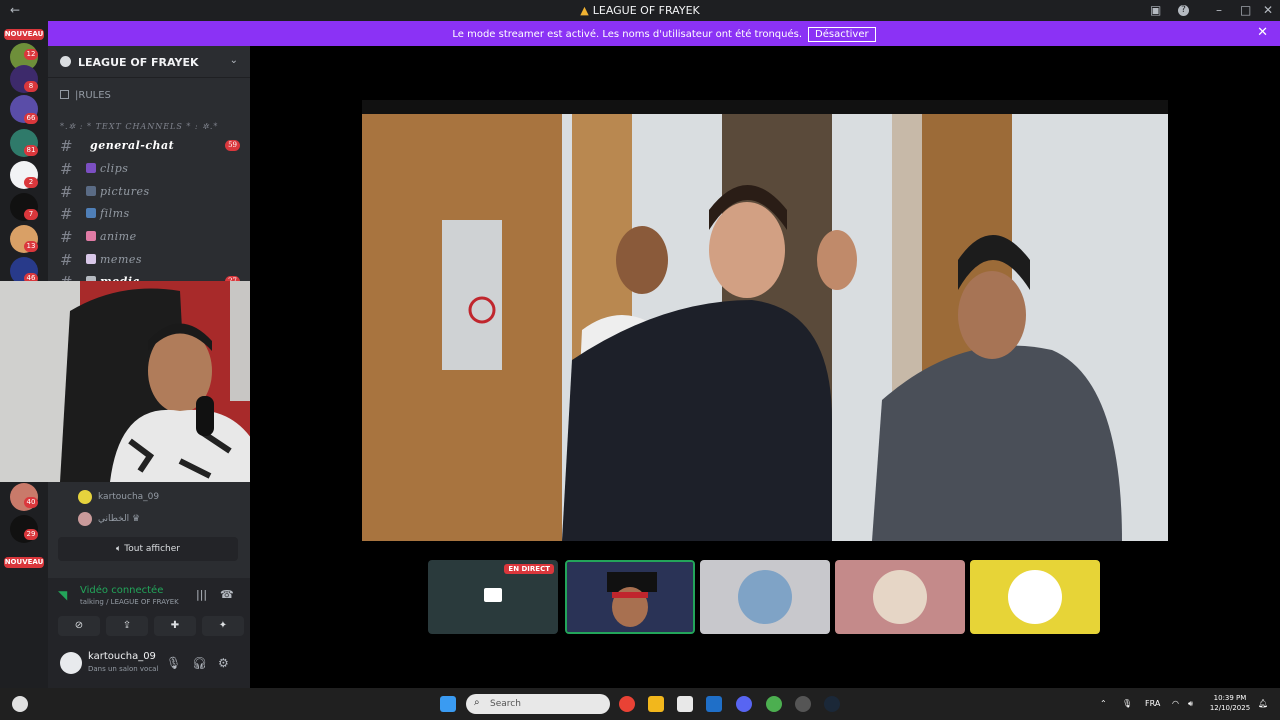 The image size is (1280, 720). What do you see at coordinates (1175, 703) in the screenshot?
I see `wifi-icon: ◠` at bounding box center [1175, 703].